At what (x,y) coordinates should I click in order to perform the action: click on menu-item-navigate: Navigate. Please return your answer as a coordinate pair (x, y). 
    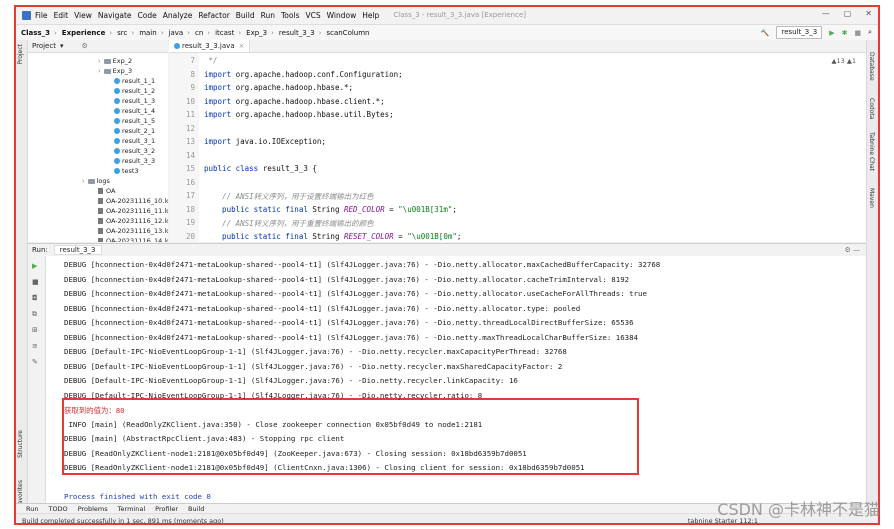
    Looking at the image, I should click on (115, 15).